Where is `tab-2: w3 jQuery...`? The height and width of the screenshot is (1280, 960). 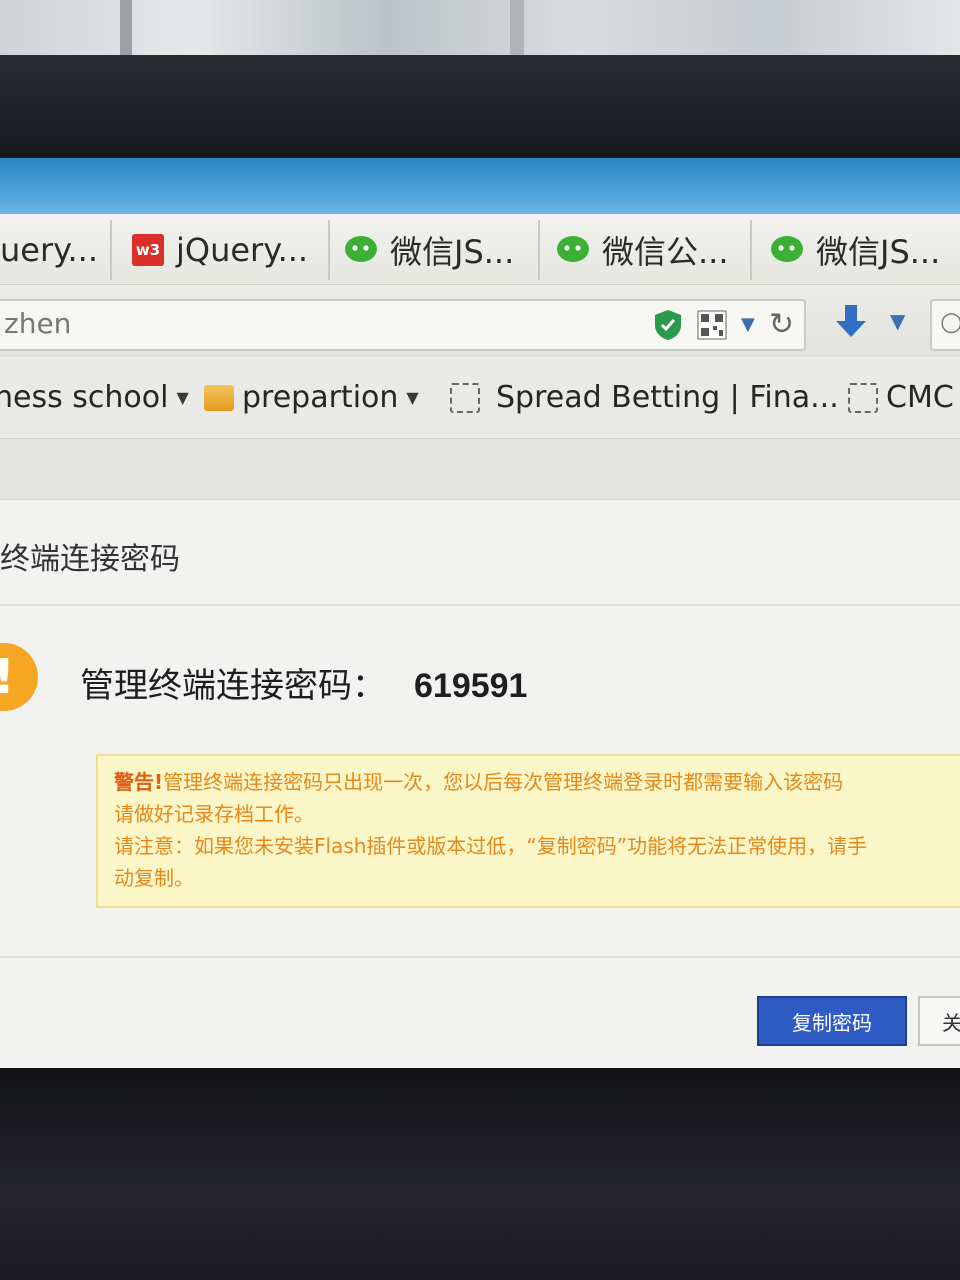 tab-2: w3 jQuery... is located at coordinates (224, 250).